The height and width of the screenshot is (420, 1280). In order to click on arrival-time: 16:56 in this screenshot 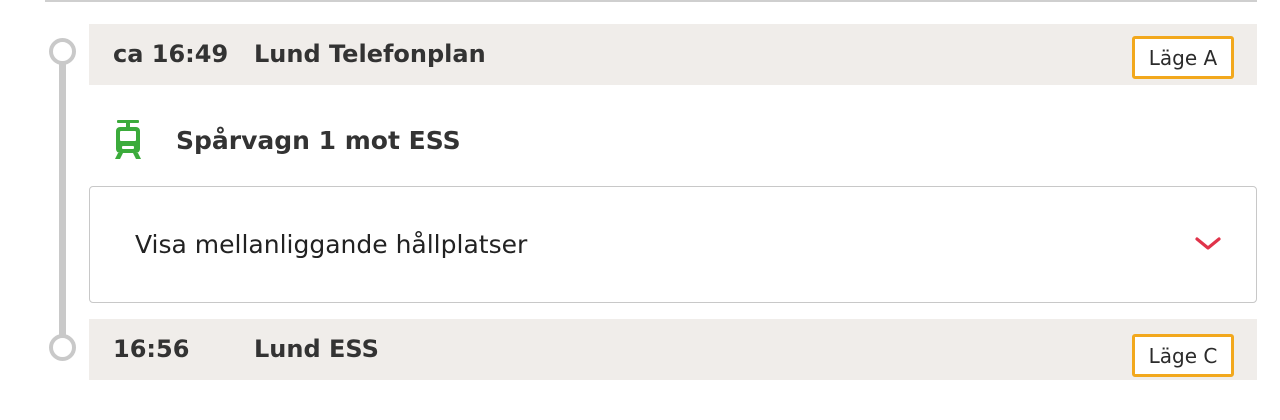, I will do `click(151, 349)`.